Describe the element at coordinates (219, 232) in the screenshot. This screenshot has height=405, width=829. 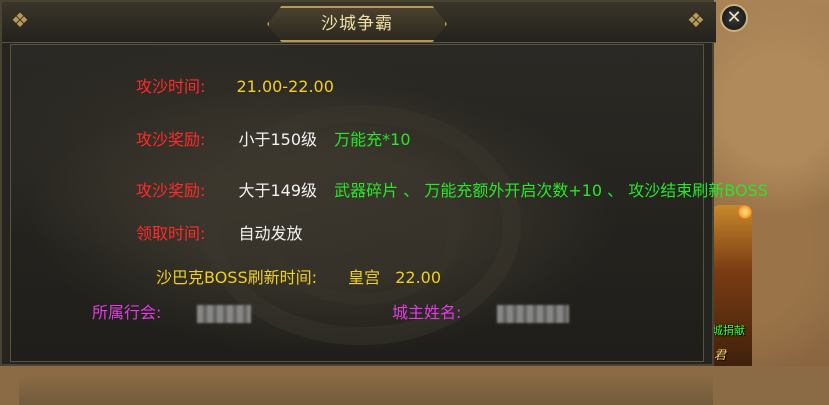
I see `claim-time-row: 领取时间: 自动发放` at that location.